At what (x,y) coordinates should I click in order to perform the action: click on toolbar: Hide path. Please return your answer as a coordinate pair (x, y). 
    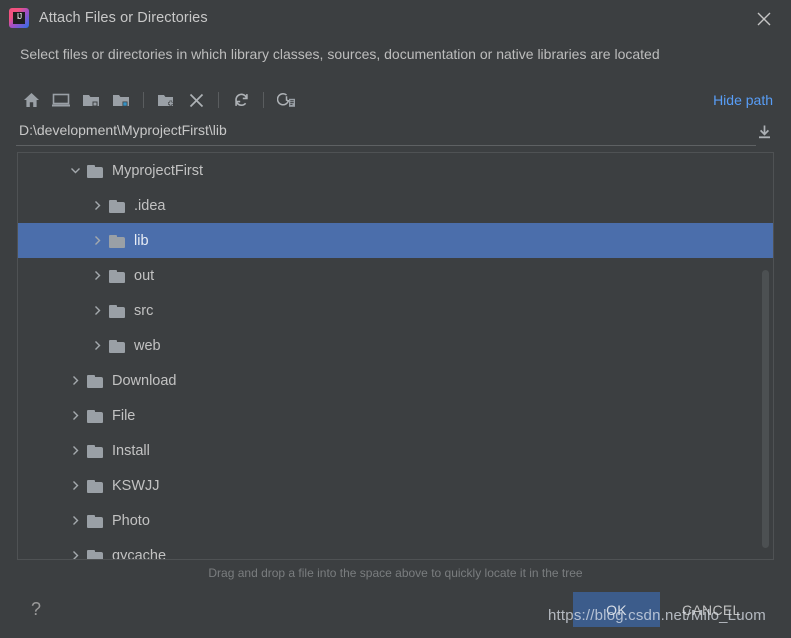
    Looking at the image, I should click on (395, 100).